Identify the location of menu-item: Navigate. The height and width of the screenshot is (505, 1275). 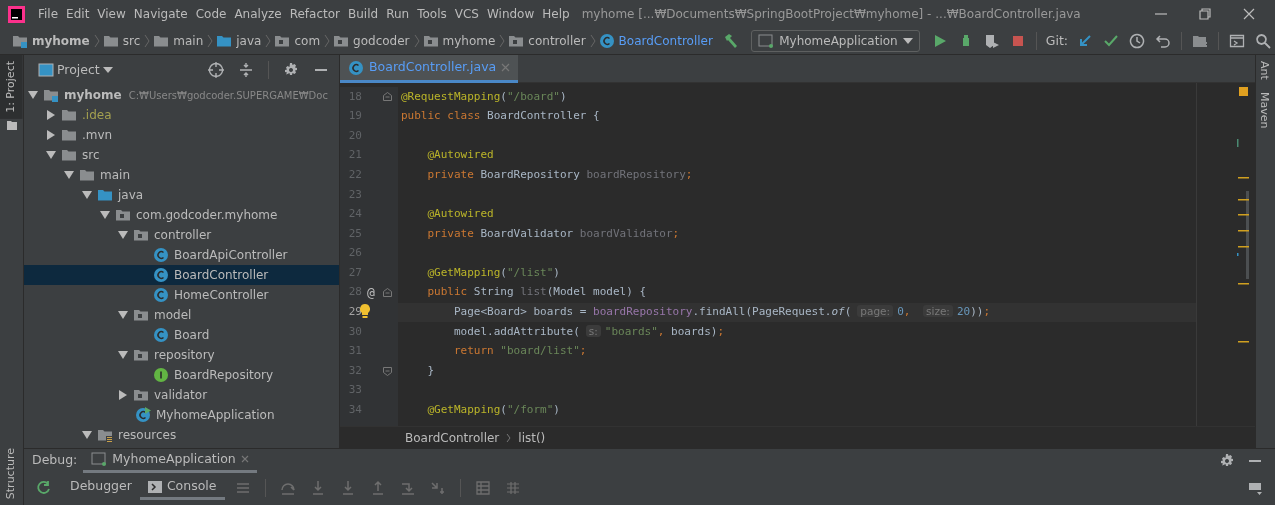
(160, 14).